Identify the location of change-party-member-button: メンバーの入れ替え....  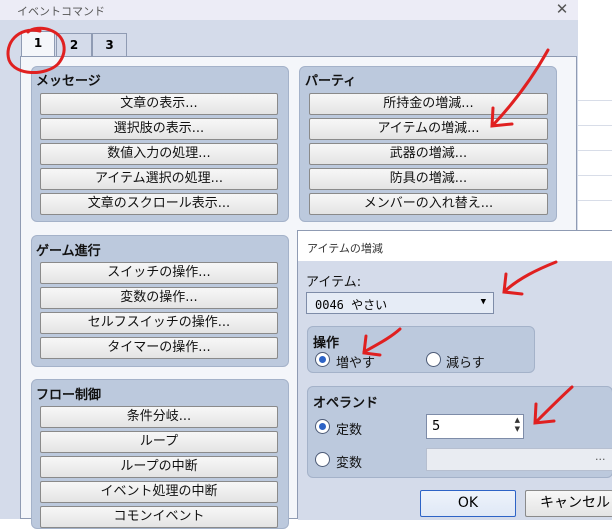
(428, 204).